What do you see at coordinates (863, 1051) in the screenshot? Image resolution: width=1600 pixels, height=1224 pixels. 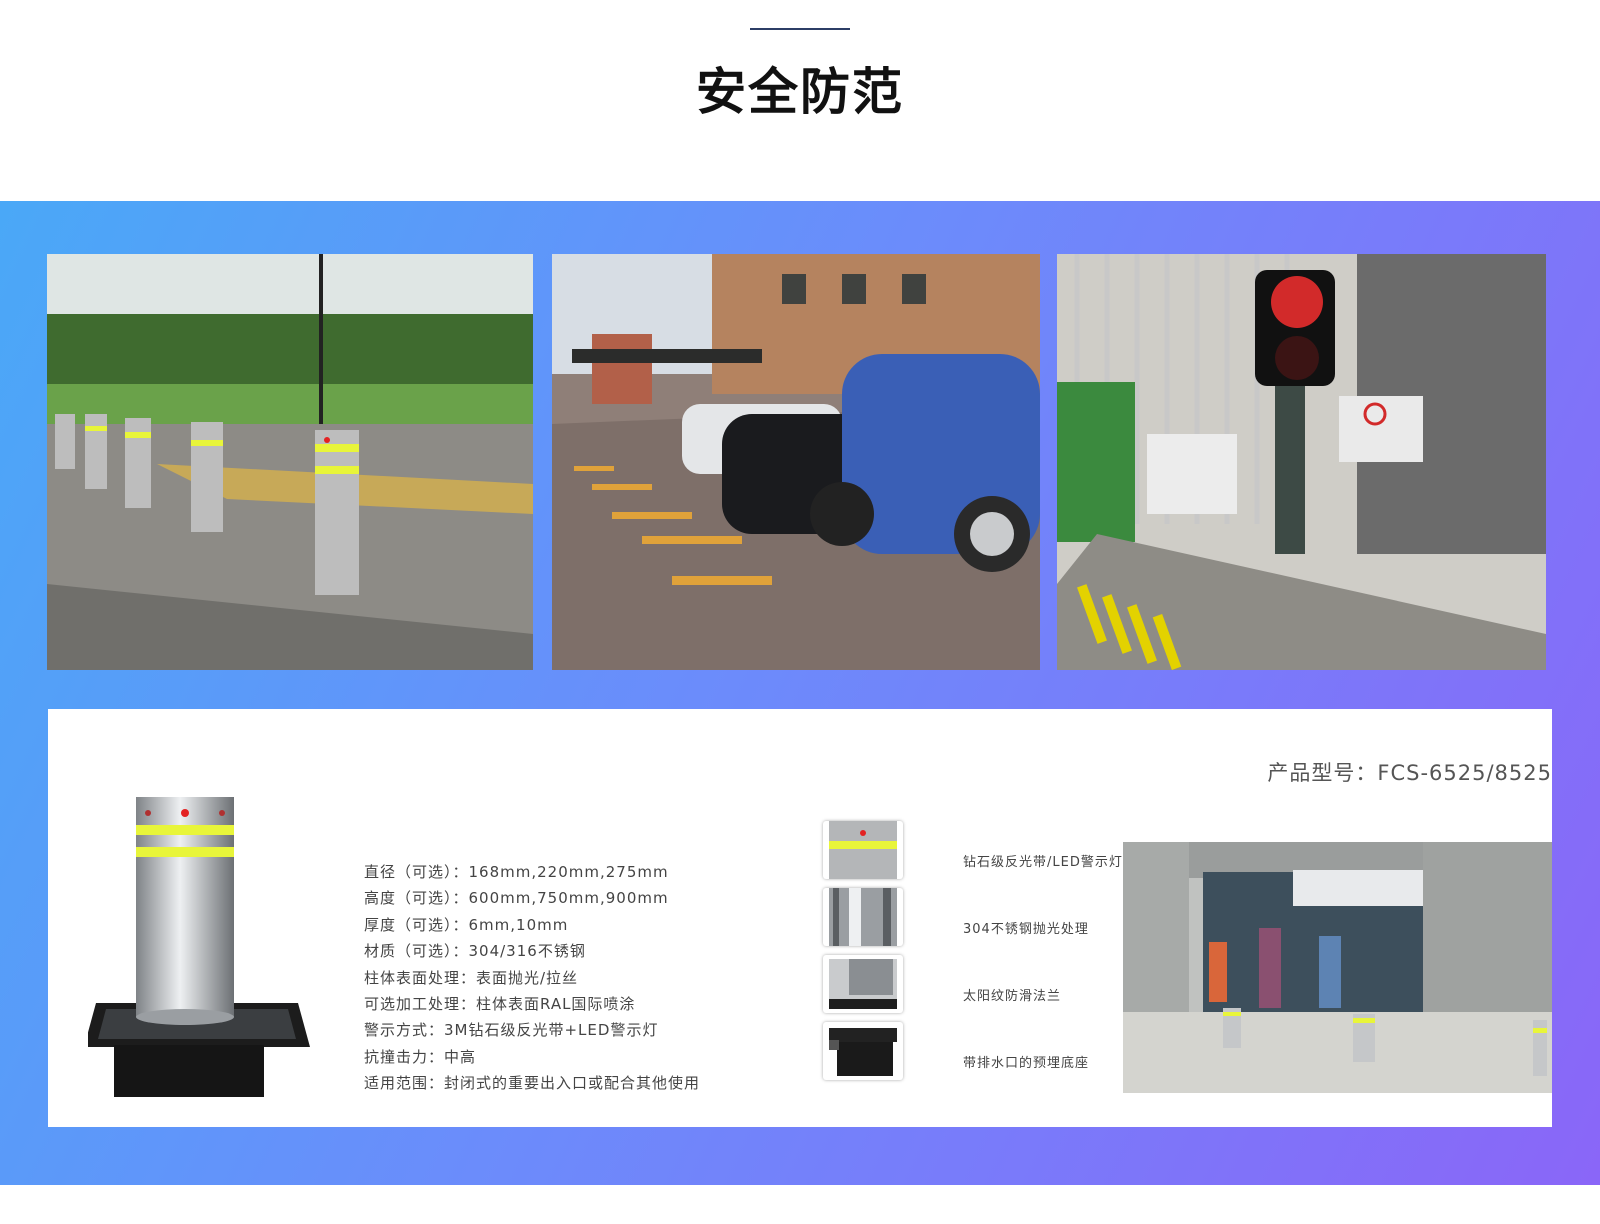 I see `embedded-base-icon` at bounding box center [863, 1051].